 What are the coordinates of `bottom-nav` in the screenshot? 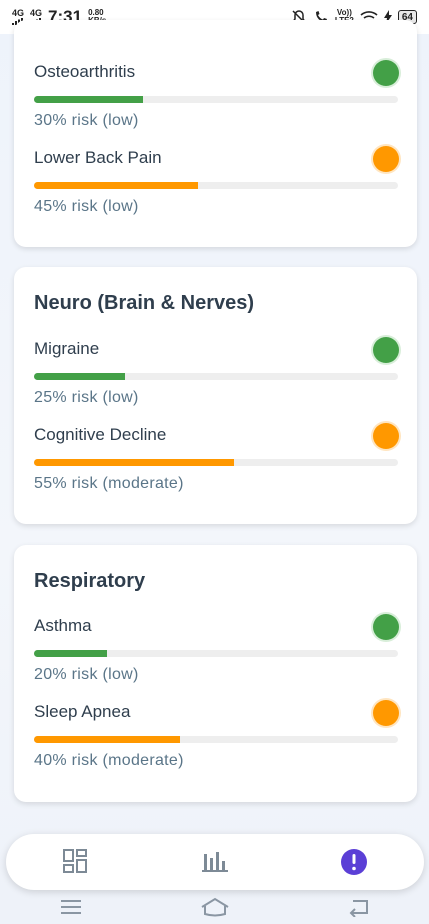 It's located at (215, 862).